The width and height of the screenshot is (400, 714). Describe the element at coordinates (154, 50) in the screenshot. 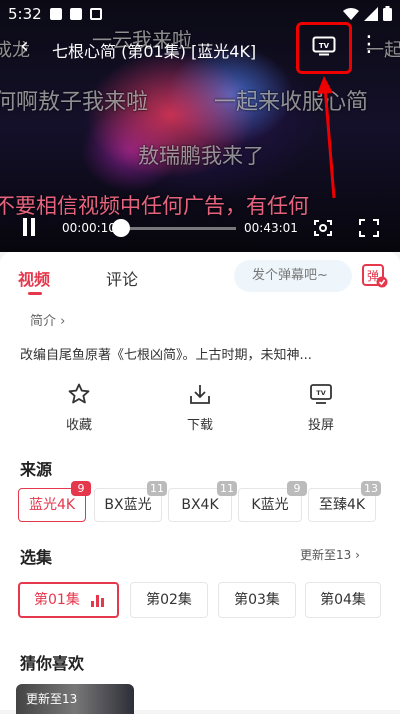

I see `video-title: 七根心简 (第01集) [蓝光4K]` at that location.